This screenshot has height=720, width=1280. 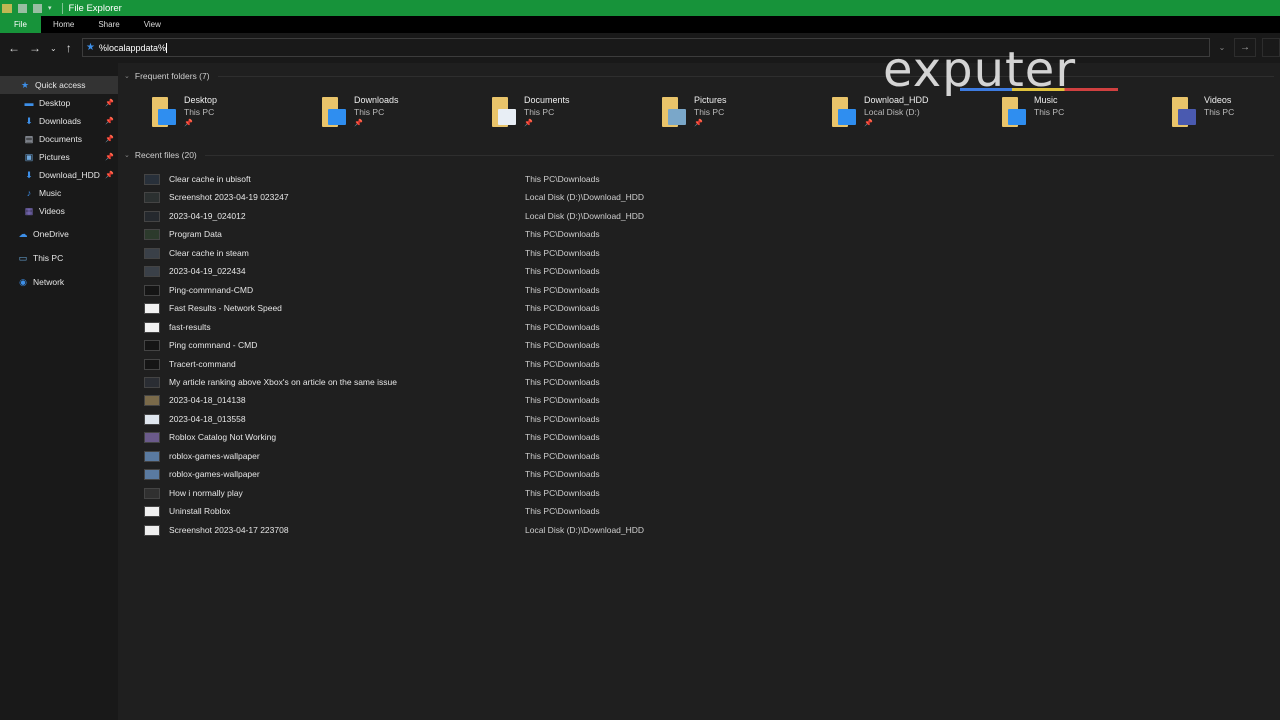 What do you see at coordinates (1222, 47) in the screenshot?
I see `address-dropdown-icon: ⌄` at bounding box center [1222, 47].